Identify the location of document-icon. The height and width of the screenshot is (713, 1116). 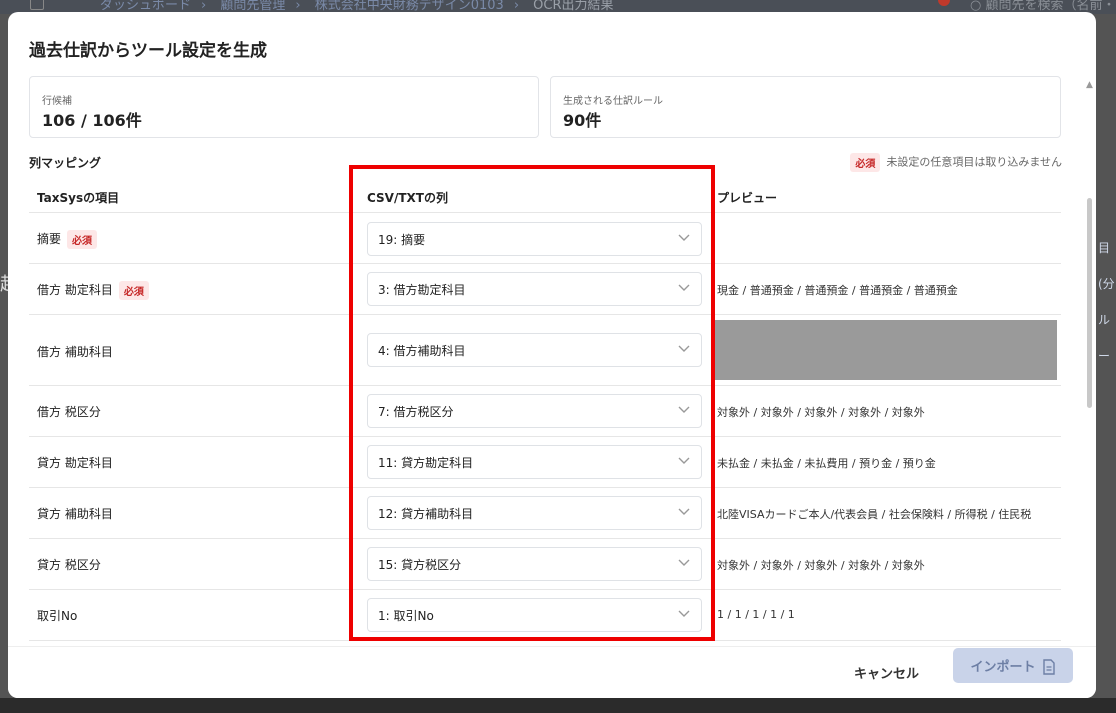
(1048, 667).